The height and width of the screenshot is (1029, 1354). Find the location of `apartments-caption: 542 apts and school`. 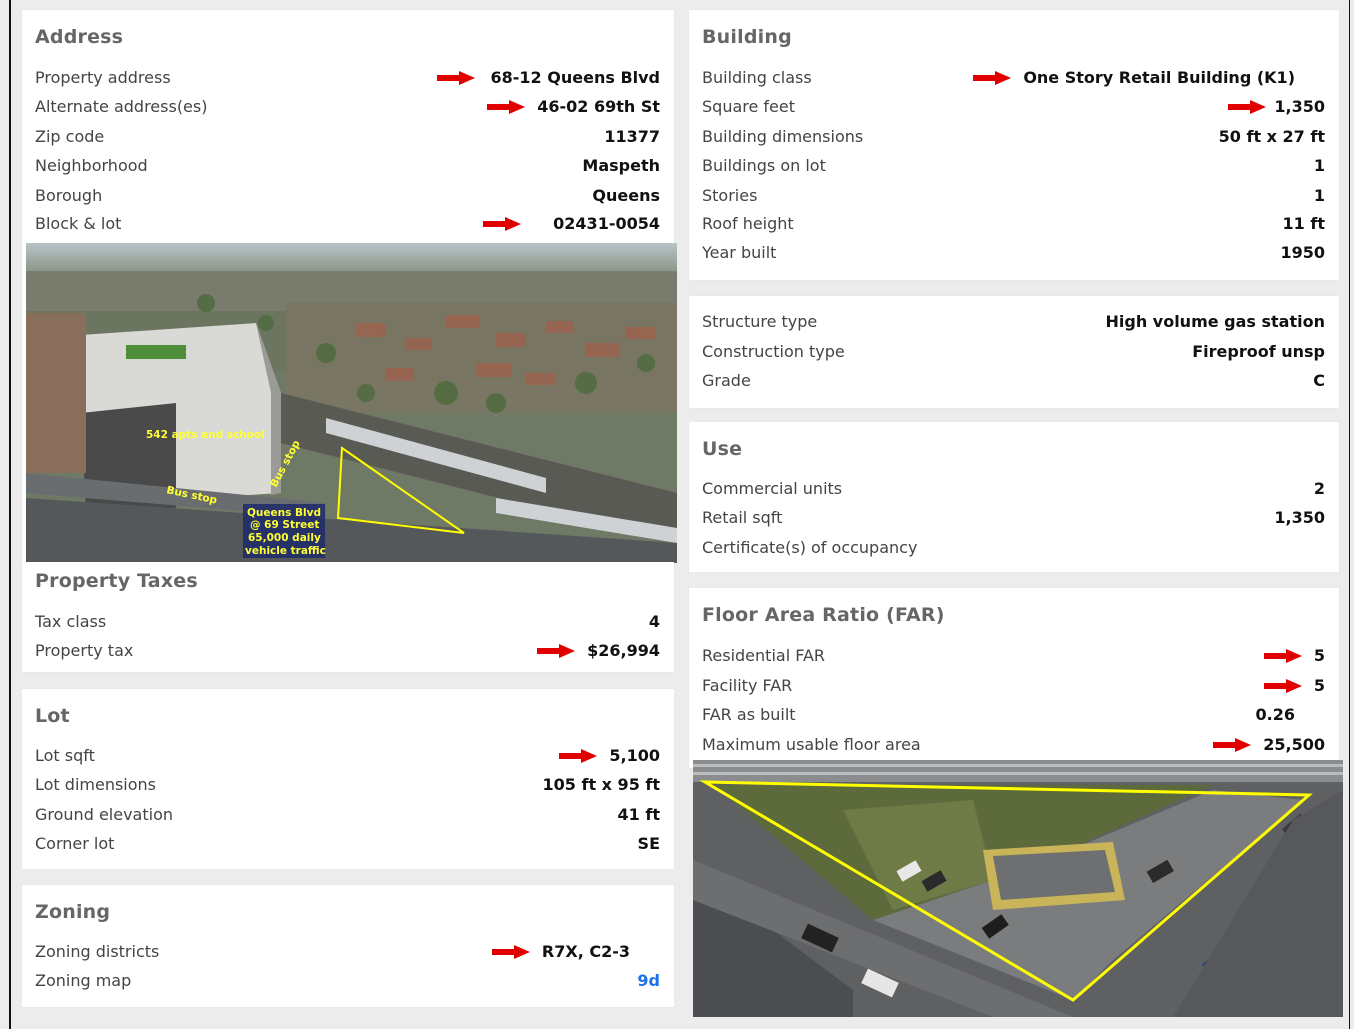

apartments-caption: 542 apts and school is located at coordinates (205, 435).